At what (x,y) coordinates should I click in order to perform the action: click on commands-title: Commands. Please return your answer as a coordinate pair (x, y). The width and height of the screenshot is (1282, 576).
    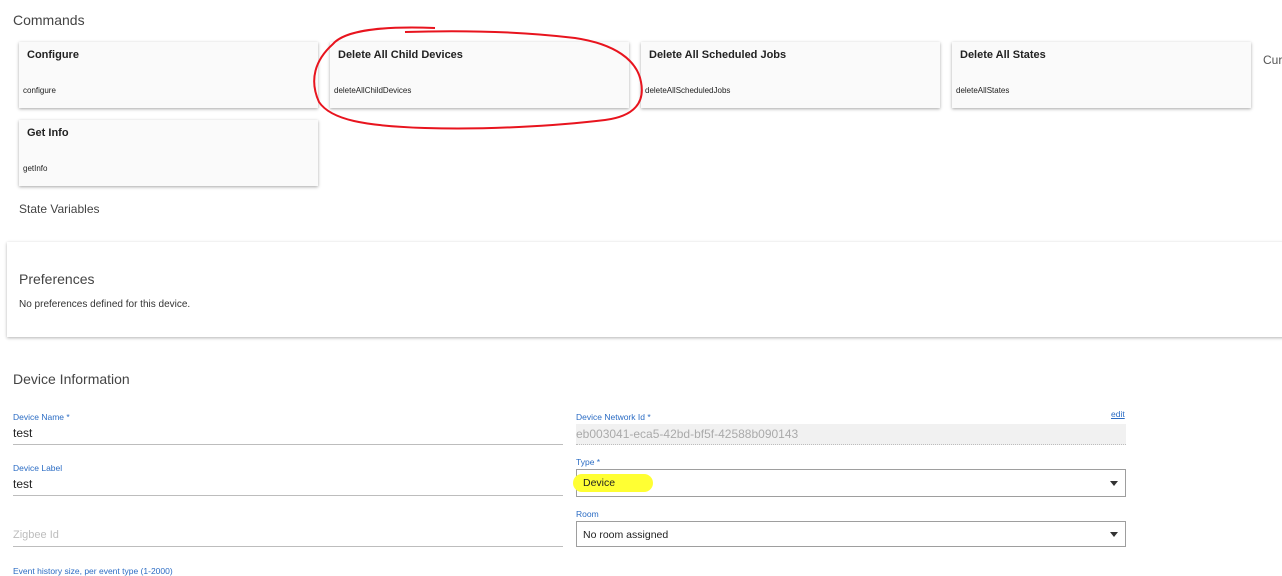
    Looking at the image, I should click on (49, 20).